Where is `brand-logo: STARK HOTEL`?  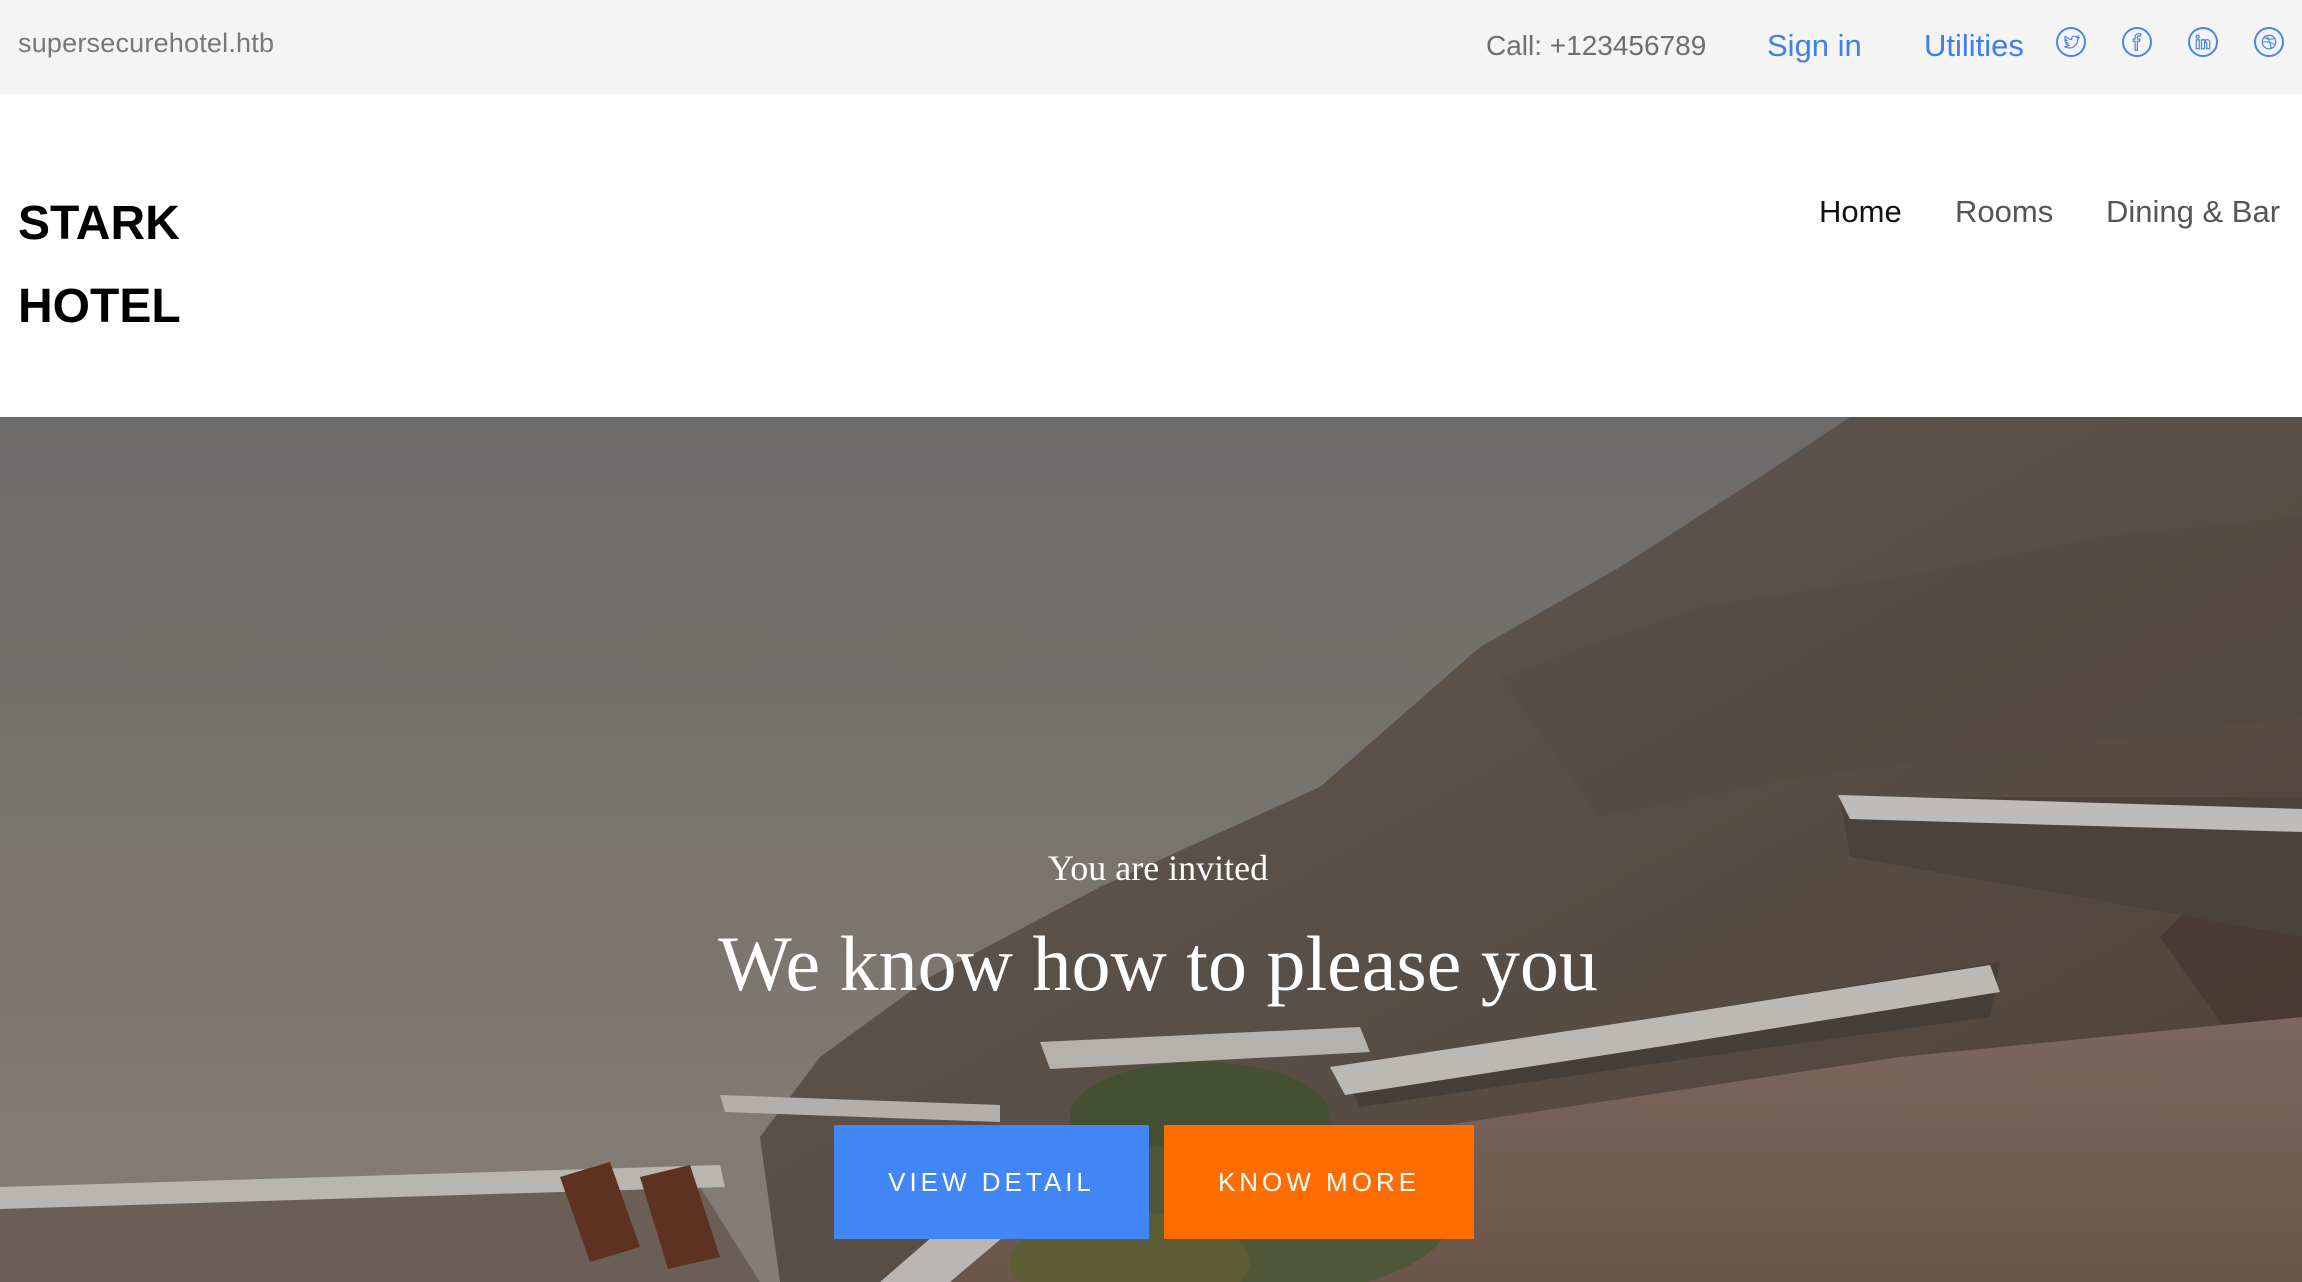 brand-logo: STARK HOTEL is located at coordinates (138, 265).